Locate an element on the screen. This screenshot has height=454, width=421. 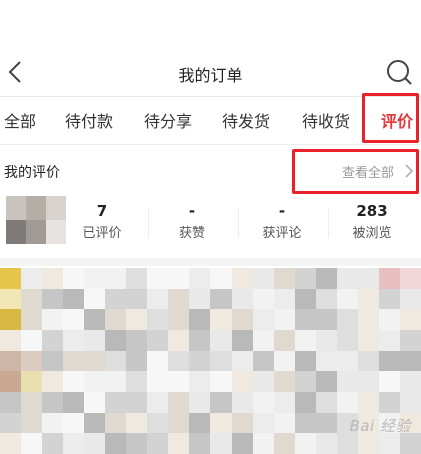
stat-value: - is located at coordinates (282, 211).